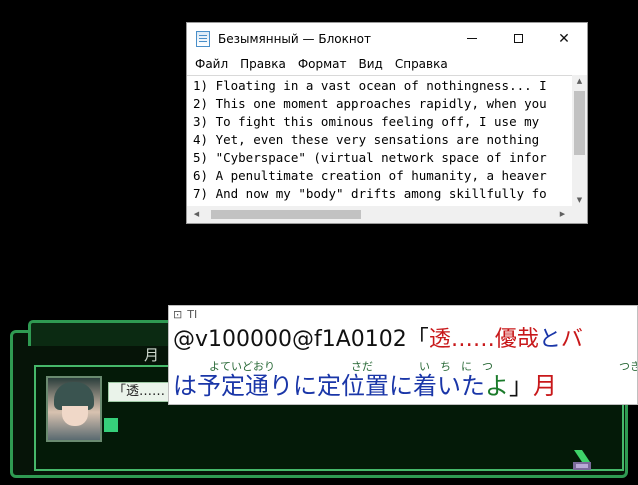 This screenshot has width=638, height=485. What do you see at coordinates (562, 214) in the screenshot?
I see `scroll-right-icon: ▶` at bounding box center [562, 214].